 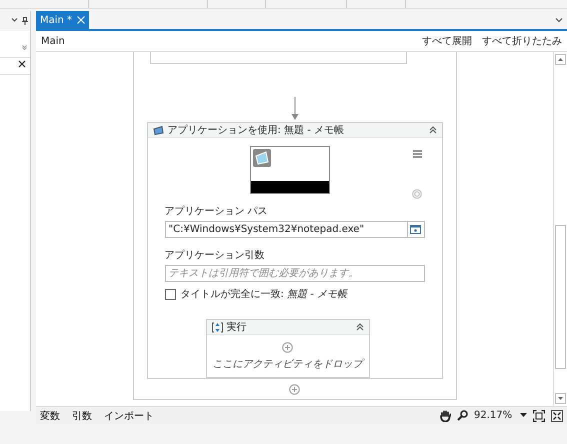 I want to click on menu-icon, so click(x=417, y=154).